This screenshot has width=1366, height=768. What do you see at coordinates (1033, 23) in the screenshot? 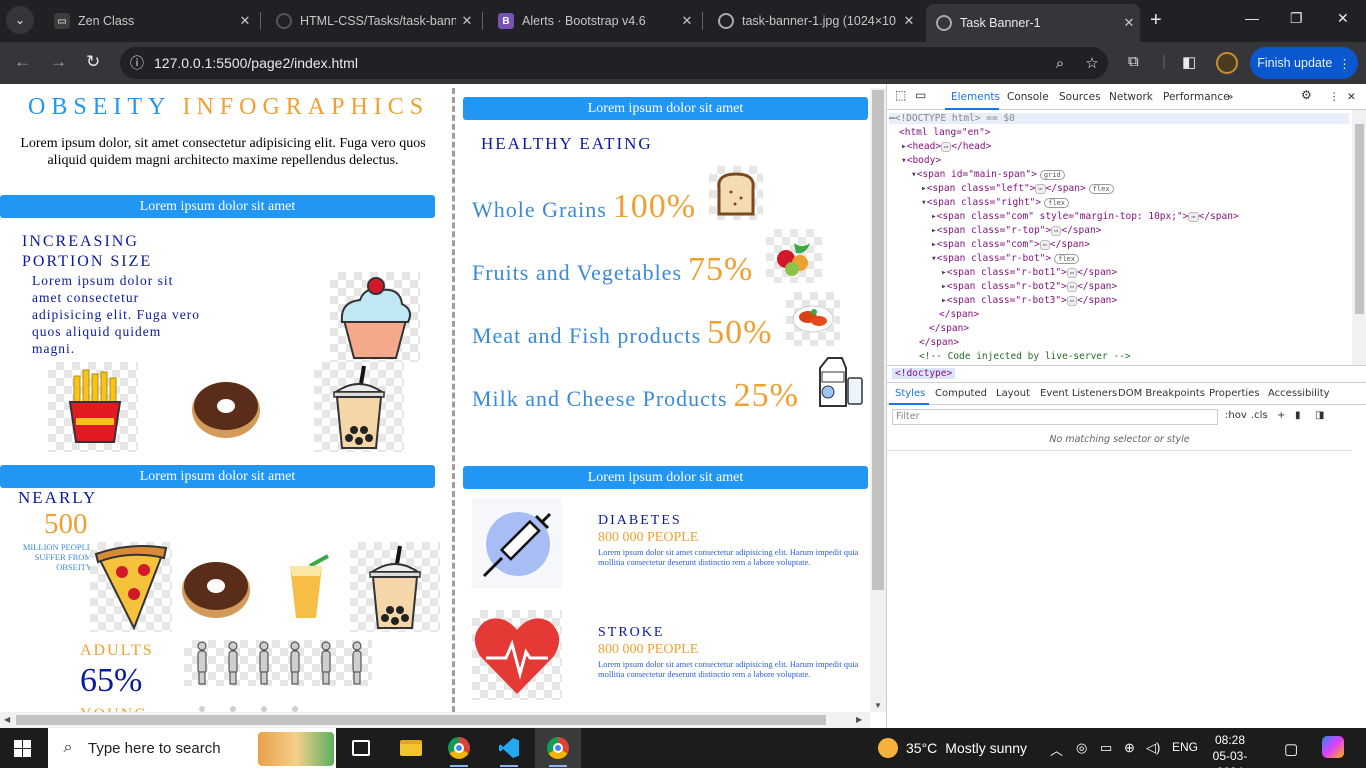
I see `tab-task-banner-1: Task Banner-1 ✕` at bounding box center [1033, 23].